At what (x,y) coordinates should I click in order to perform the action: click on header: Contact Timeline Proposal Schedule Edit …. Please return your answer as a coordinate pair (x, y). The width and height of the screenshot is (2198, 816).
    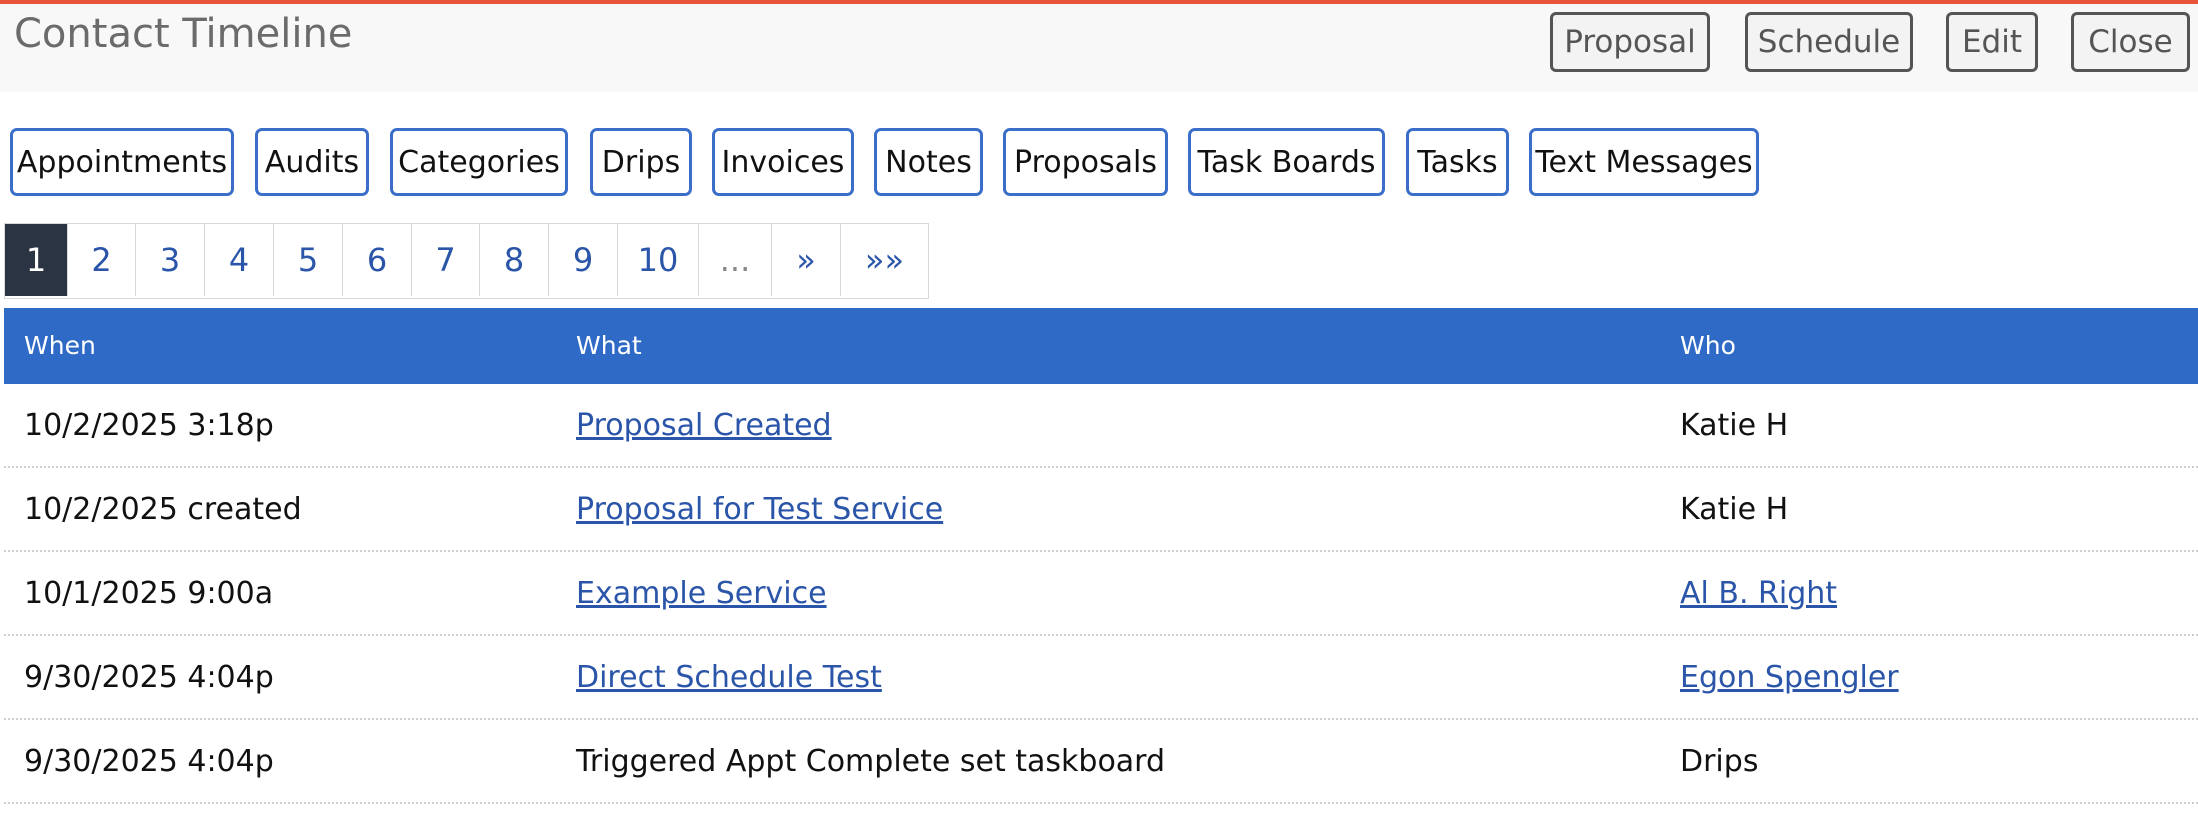
    Looking at the image, I should click on (1099, 48).